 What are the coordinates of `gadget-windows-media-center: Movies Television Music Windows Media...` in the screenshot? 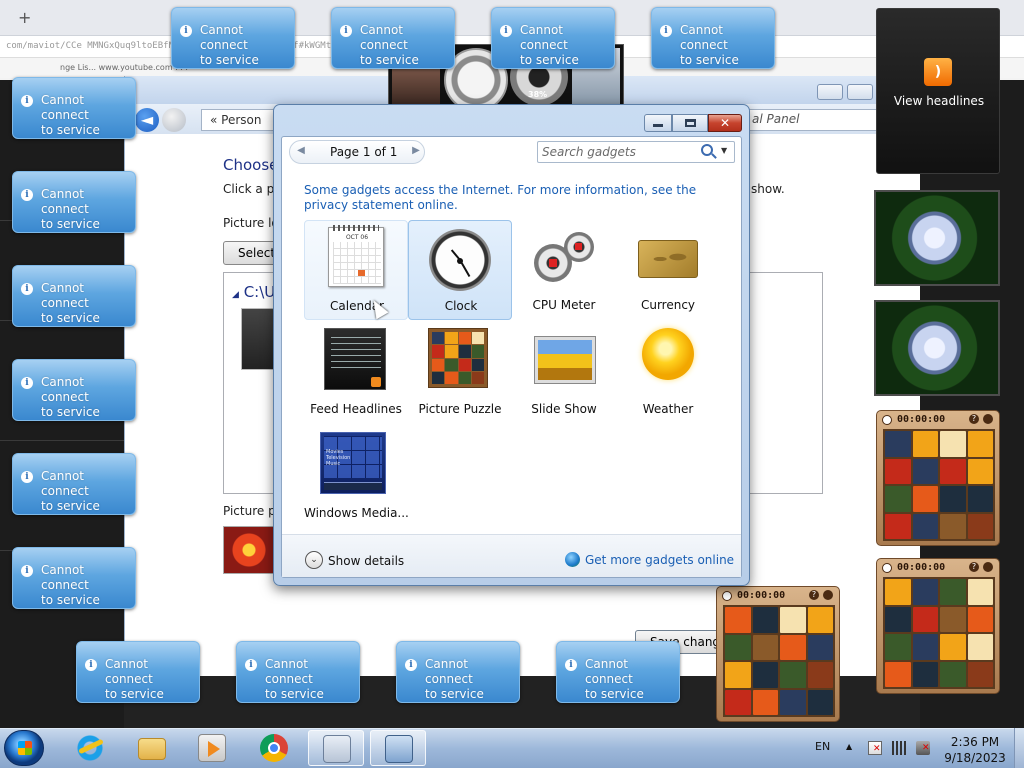 It's located at (356, 478).